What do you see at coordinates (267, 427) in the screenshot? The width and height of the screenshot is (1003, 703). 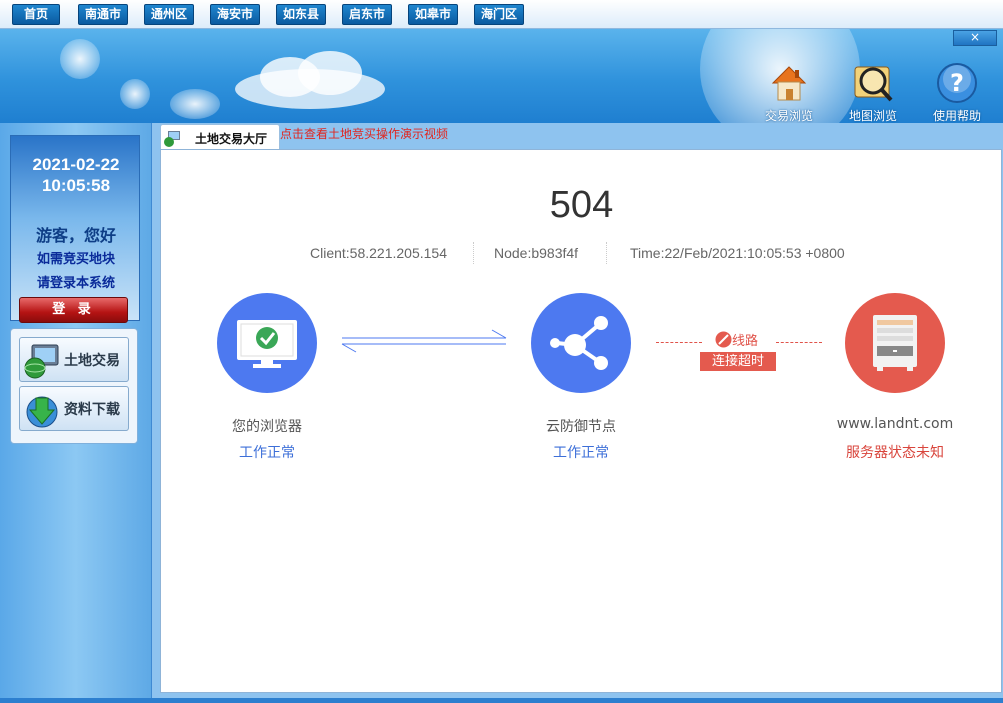 I see `browser-node-name: 您的浏览器` at bounding box center [267, 427].